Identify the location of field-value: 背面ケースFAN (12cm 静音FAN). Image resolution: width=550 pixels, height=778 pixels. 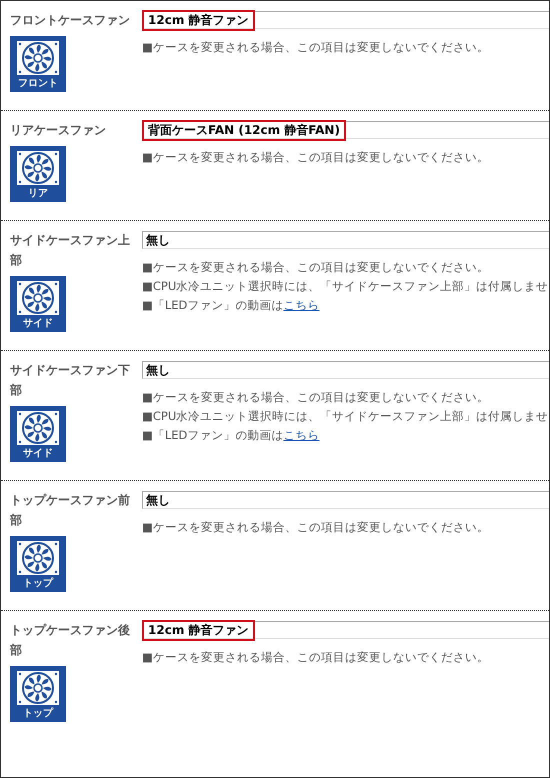
(244, 130).